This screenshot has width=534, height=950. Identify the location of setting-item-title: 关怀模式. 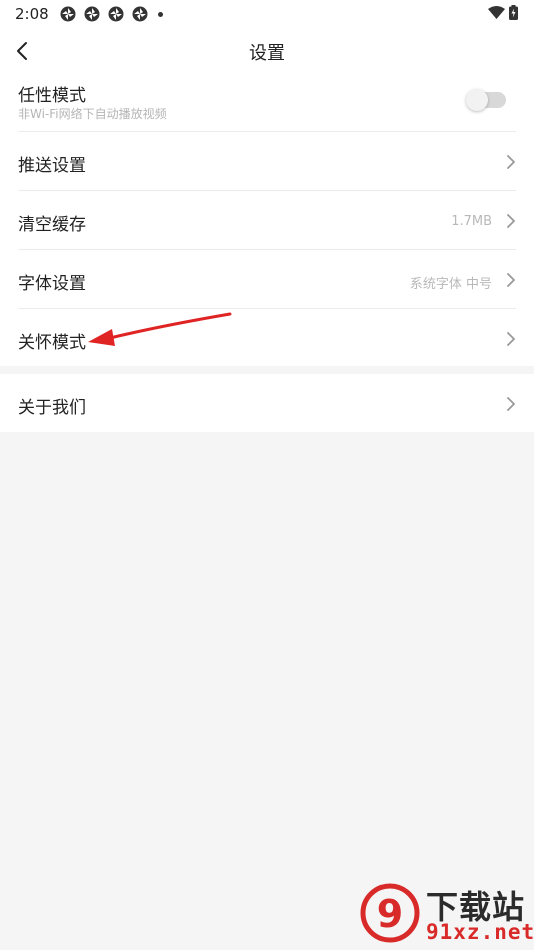
(52, 343).